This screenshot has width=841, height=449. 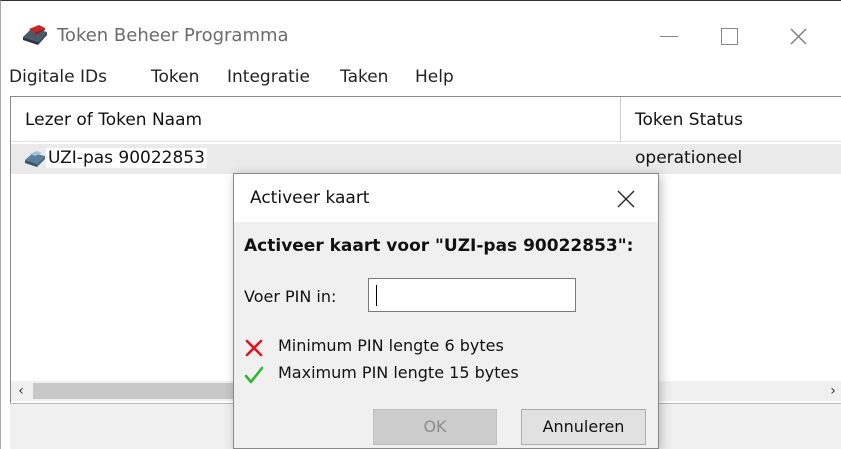 What do you see at coordinates (669, 36) in the screenshot?
I see `minimize-button` at bounding box center [669, 36].